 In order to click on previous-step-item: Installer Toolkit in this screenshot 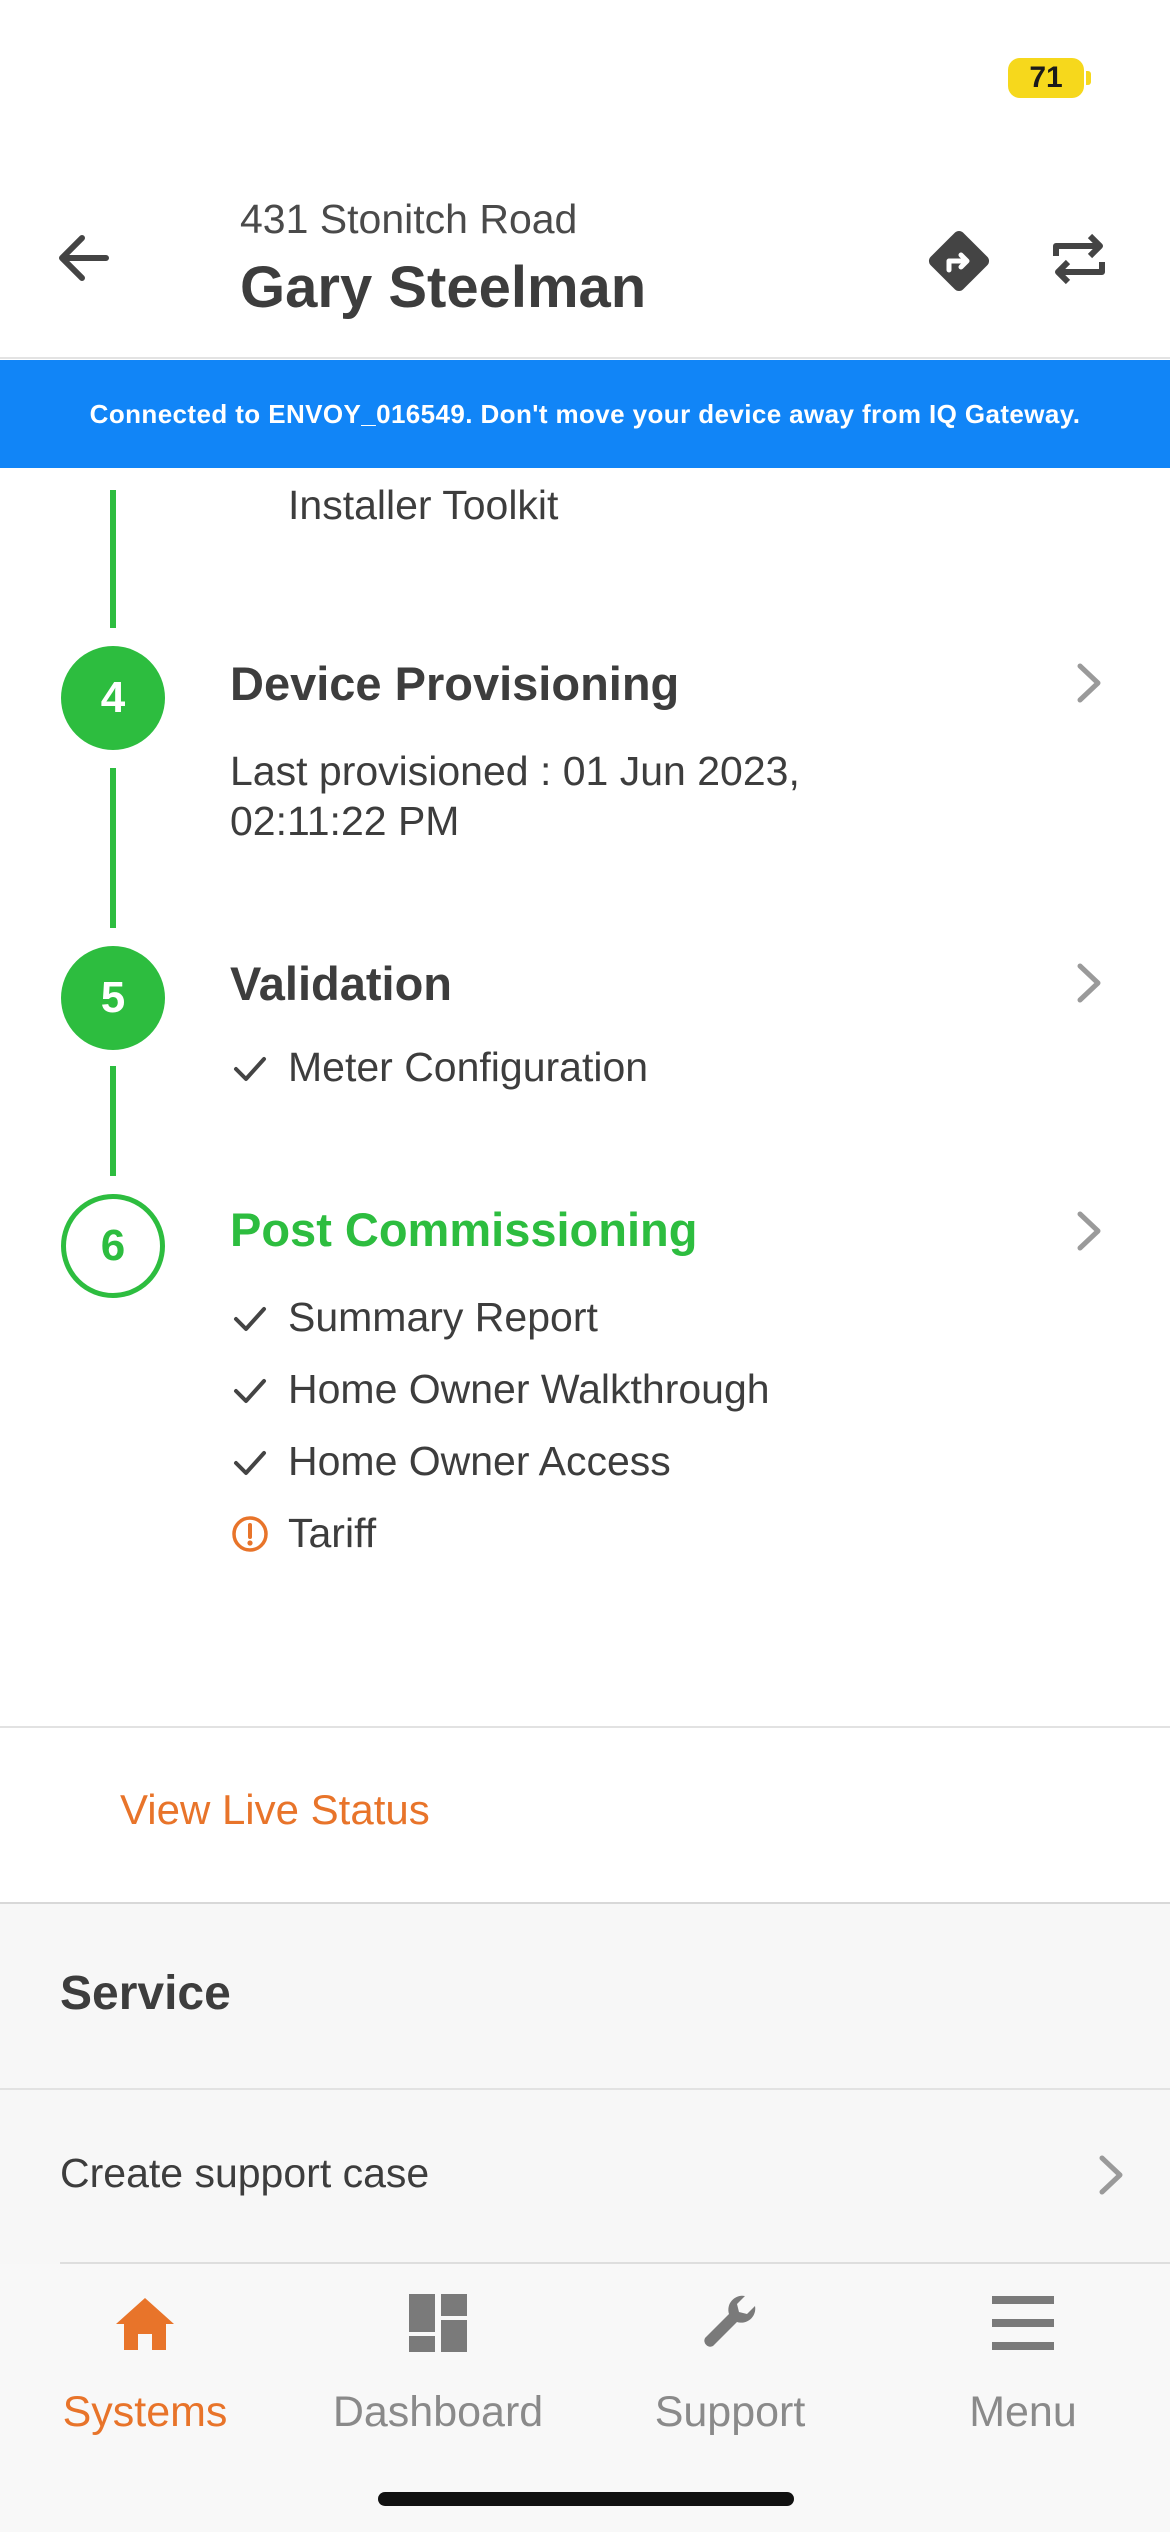, I will do `click(394, 505)`.